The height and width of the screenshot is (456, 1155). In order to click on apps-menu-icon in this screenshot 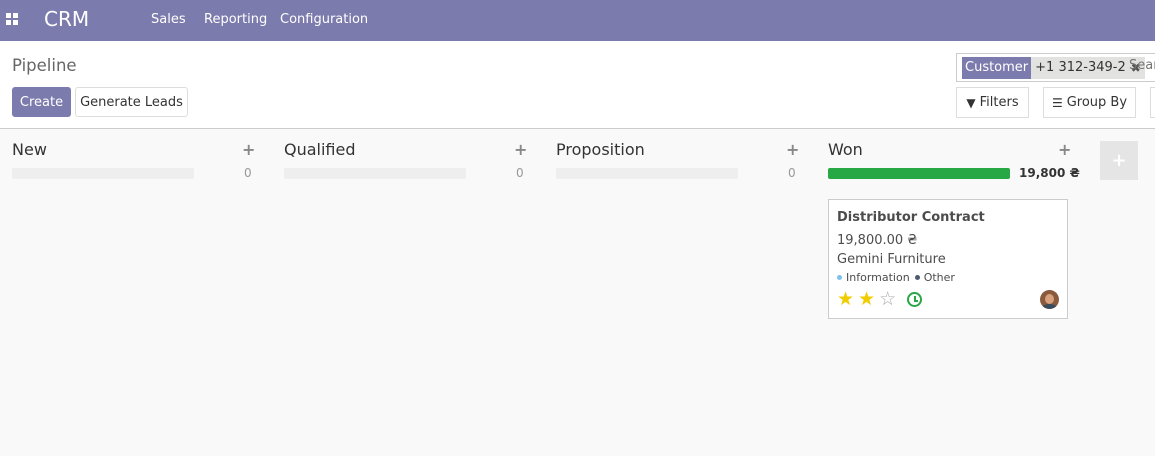, I will do `click(12, 19)`.